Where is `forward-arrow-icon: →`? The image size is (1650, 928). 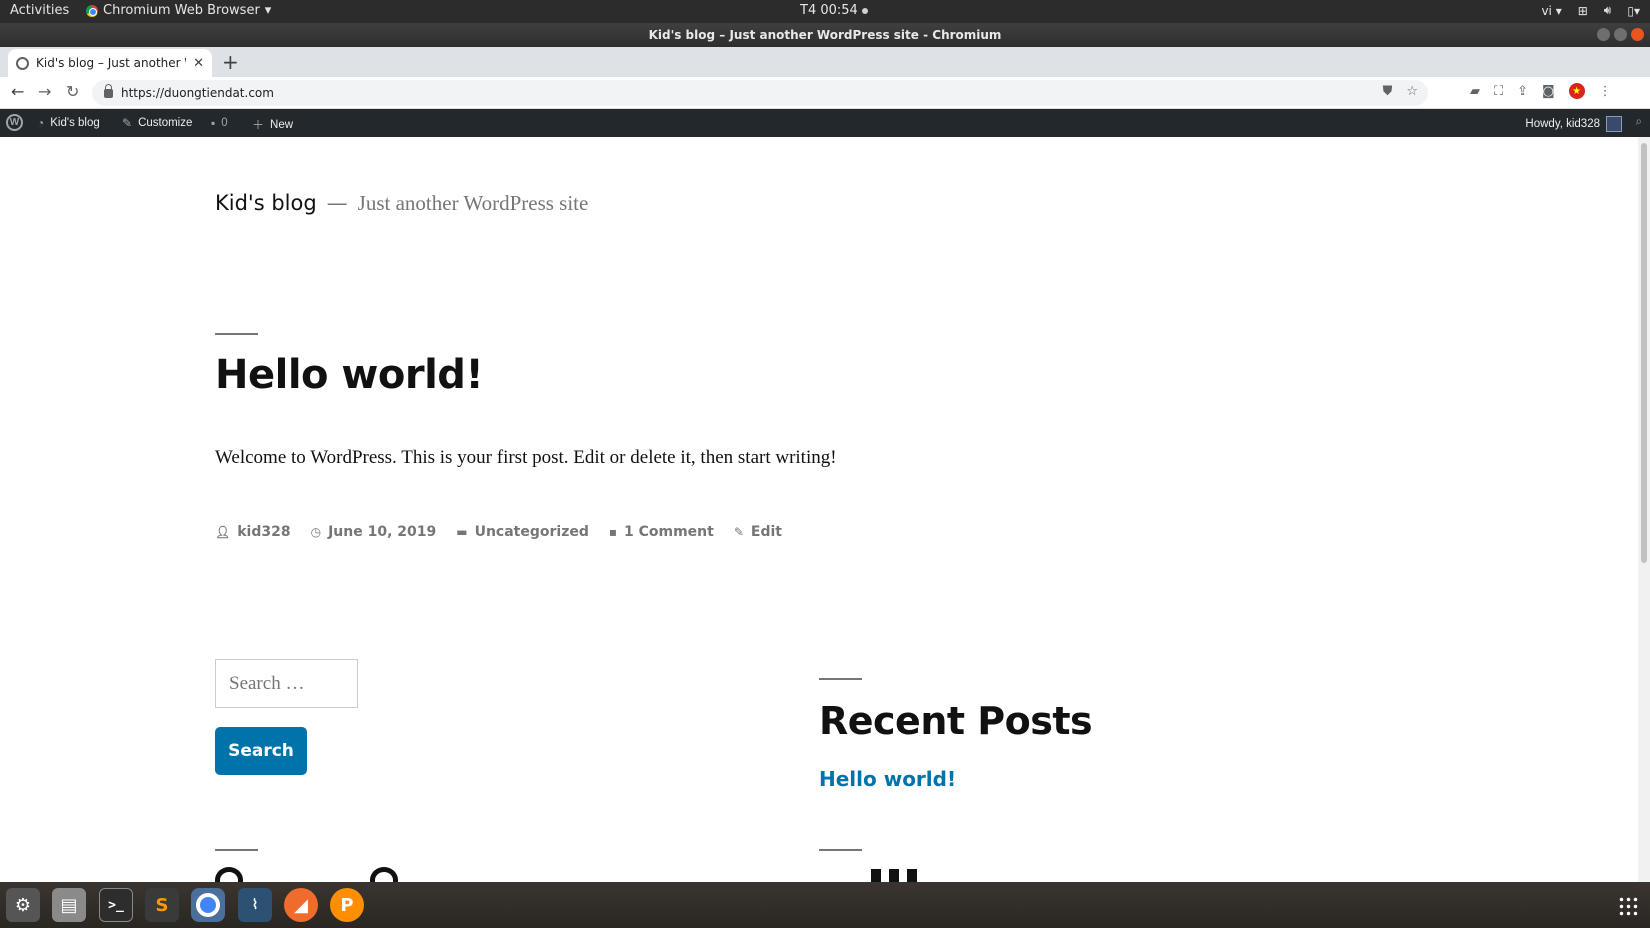 forward-arrow-icon: → is located at coordinates (44, 91).